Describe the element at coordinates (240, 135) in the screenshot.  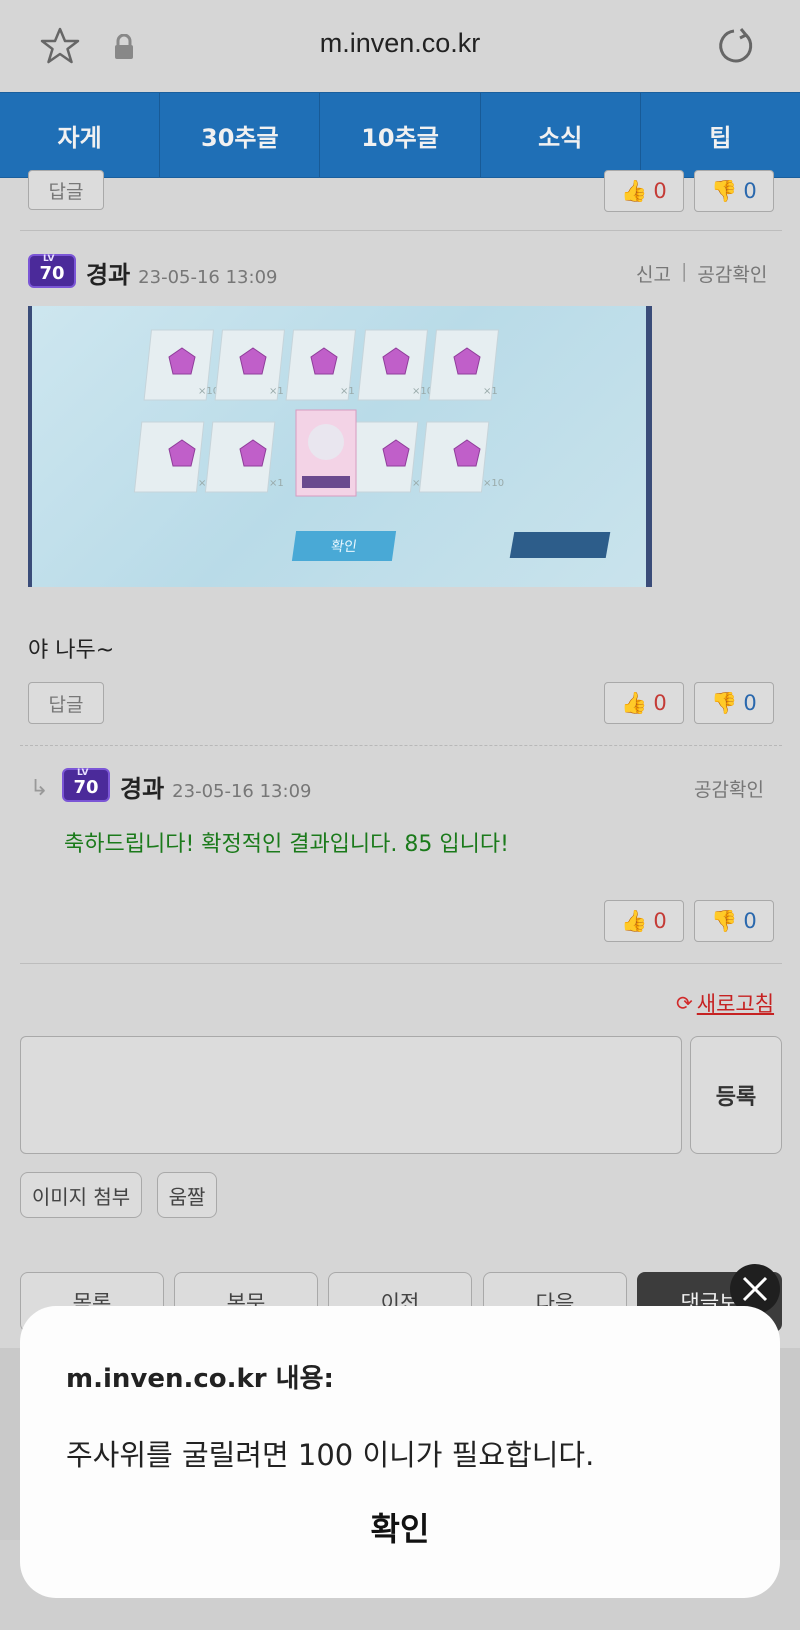
I see `tab-30-recommended: 30추글` at that location.